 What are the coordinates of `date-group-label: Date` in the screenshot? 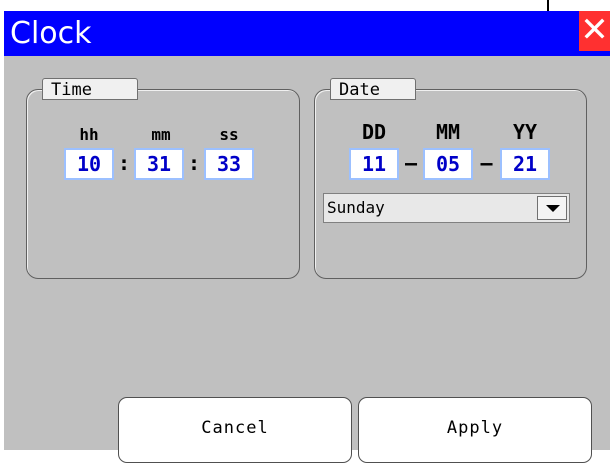 It's located at (373, 89).